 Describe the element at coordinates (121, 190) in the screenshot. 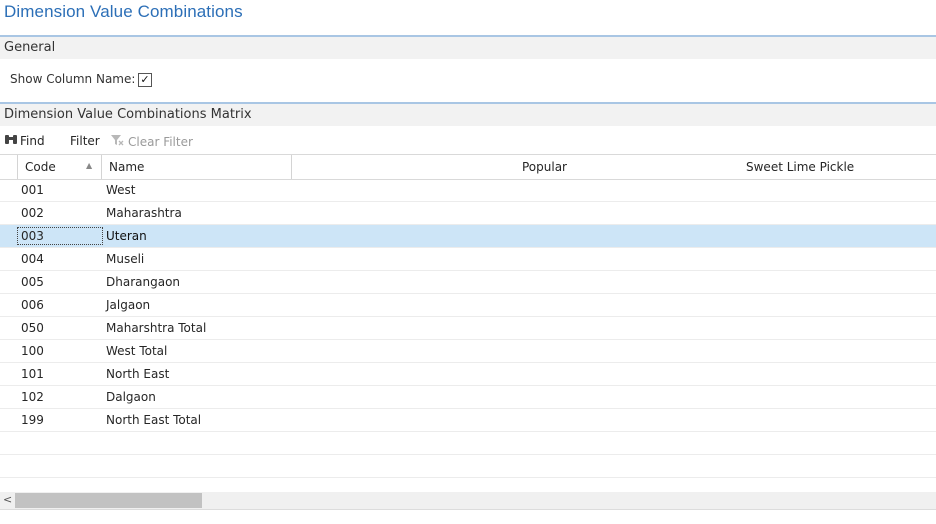

I see `row-name: West` at that location.